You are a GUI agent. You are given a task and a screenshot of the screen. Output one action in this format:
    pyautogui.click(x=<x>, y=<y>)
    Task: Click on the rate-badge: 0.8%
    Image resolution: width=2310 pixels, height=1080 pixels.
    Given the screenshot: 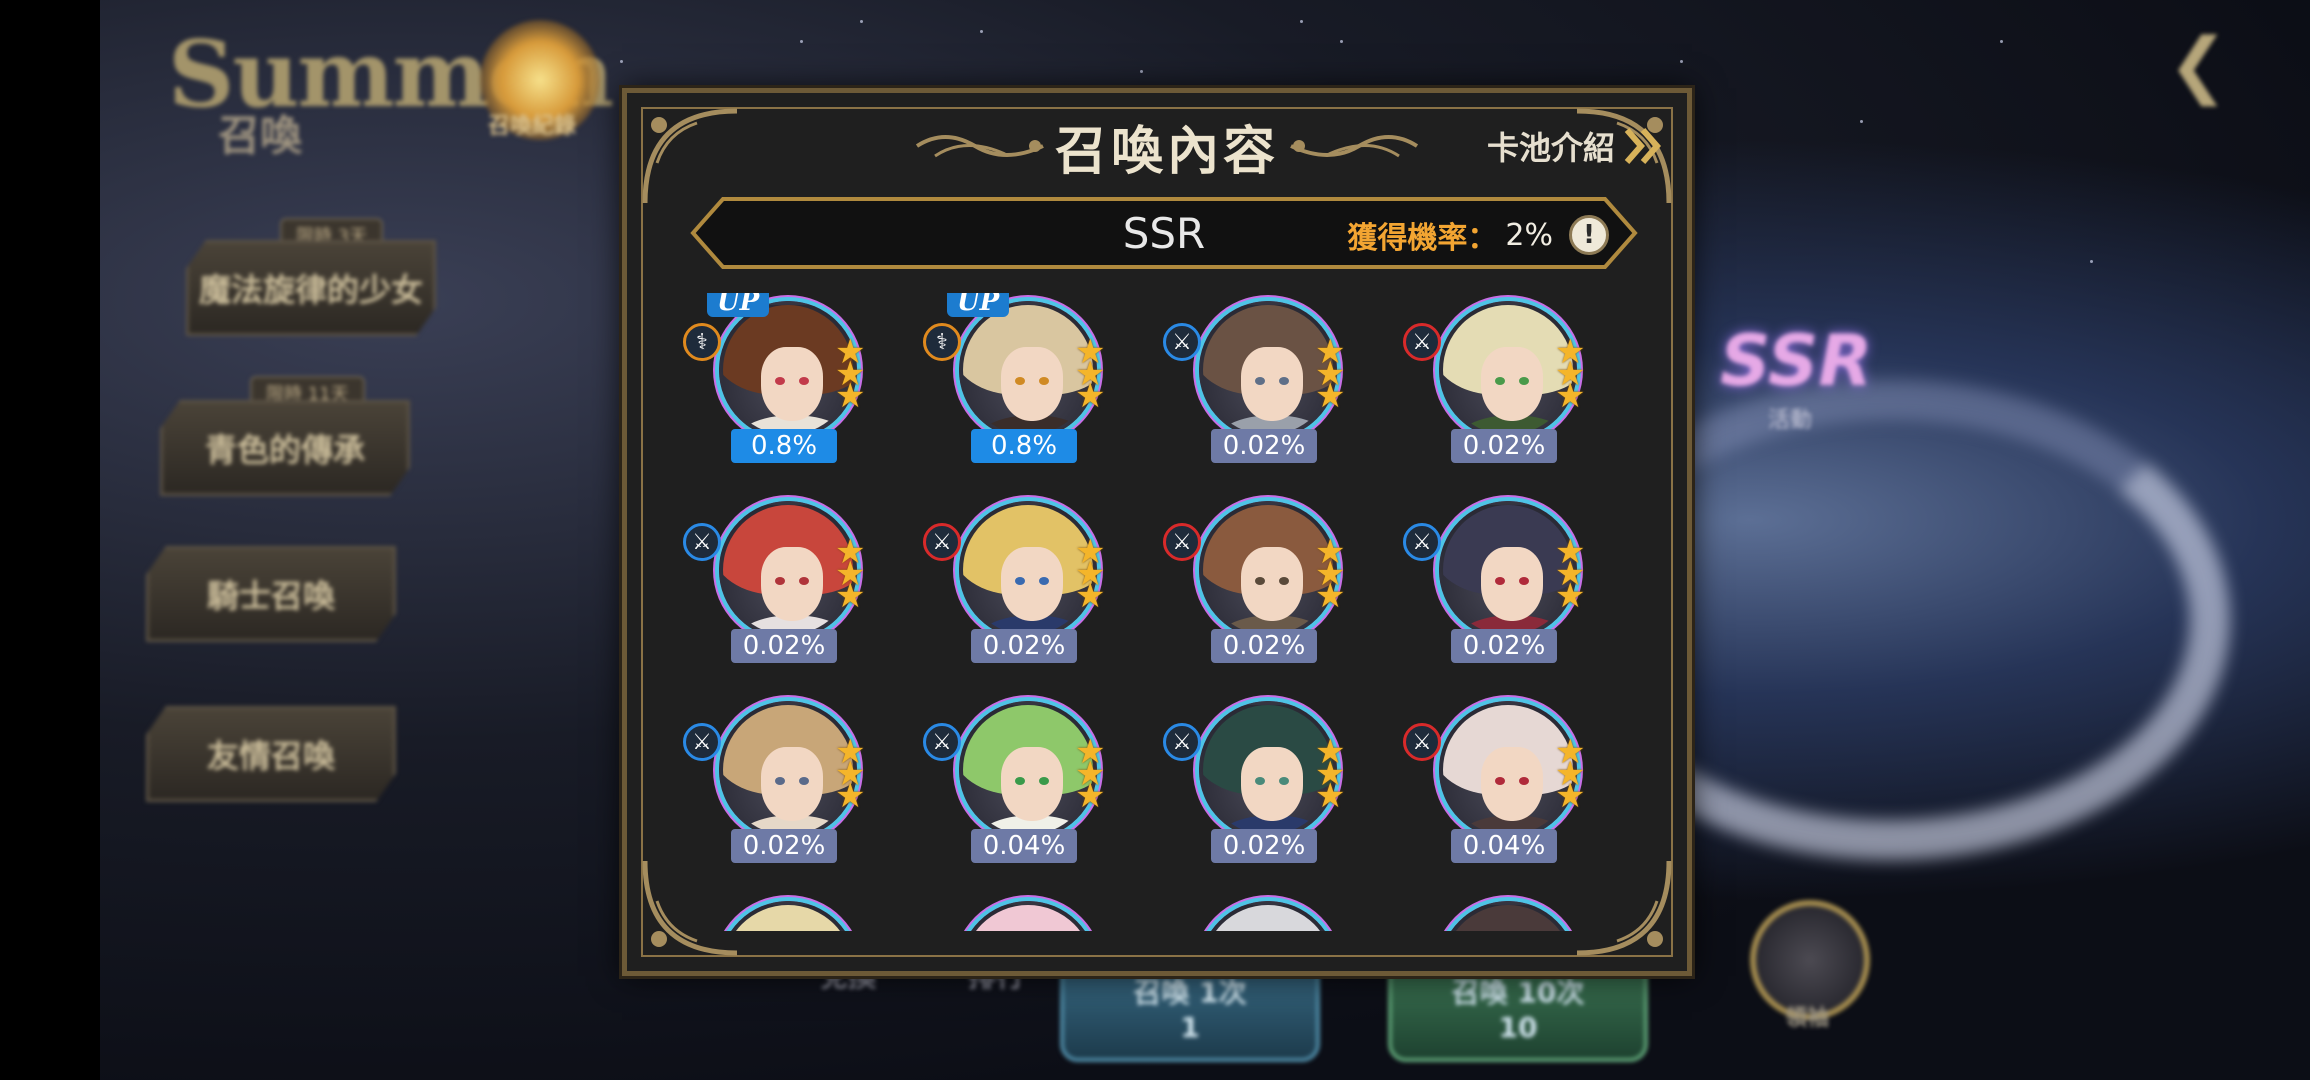 What is the action you would take?
    pyautogui.click(x=784, y=446)
    